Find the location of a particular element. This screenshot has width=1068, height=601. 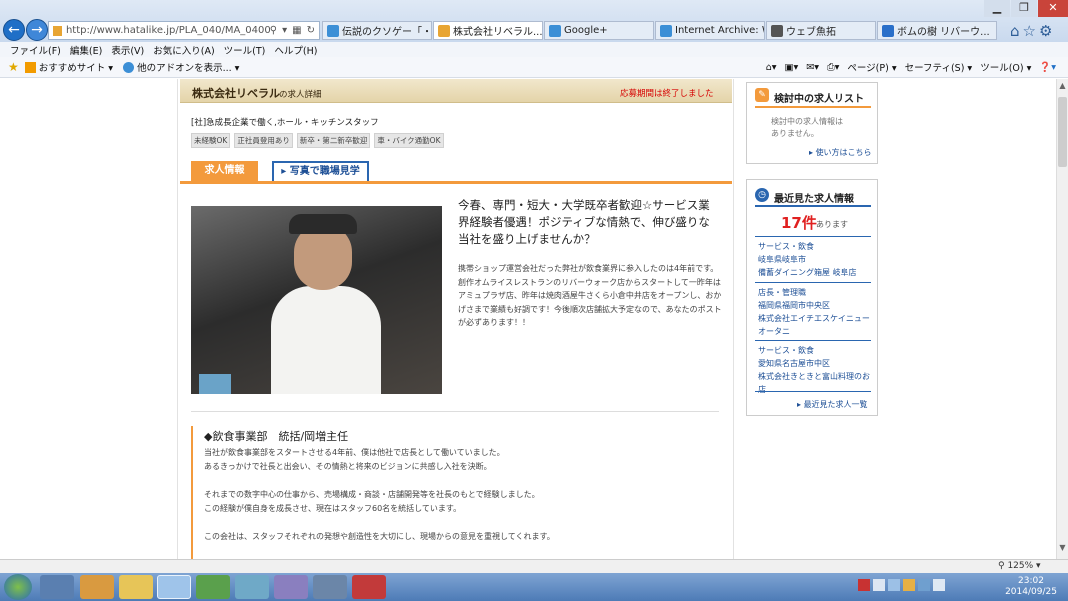

page-menu: ページ(P) ▾ is located at coordinates (871, 67).